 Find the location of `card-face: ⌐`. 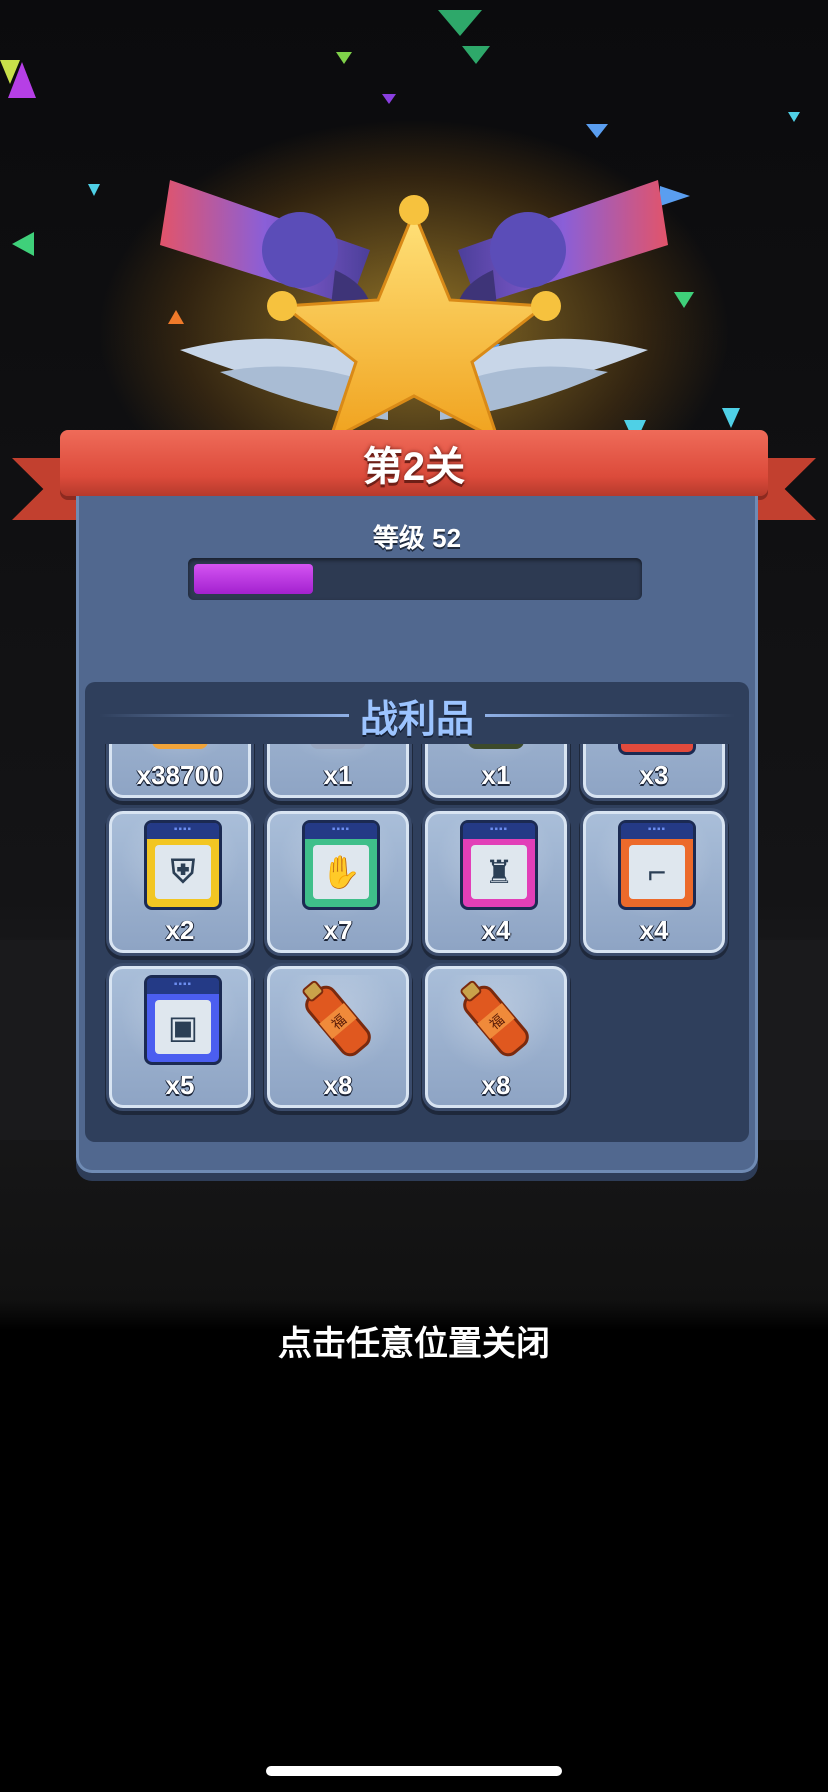

card-face: ⌐ is located at coordinates (657, 872).